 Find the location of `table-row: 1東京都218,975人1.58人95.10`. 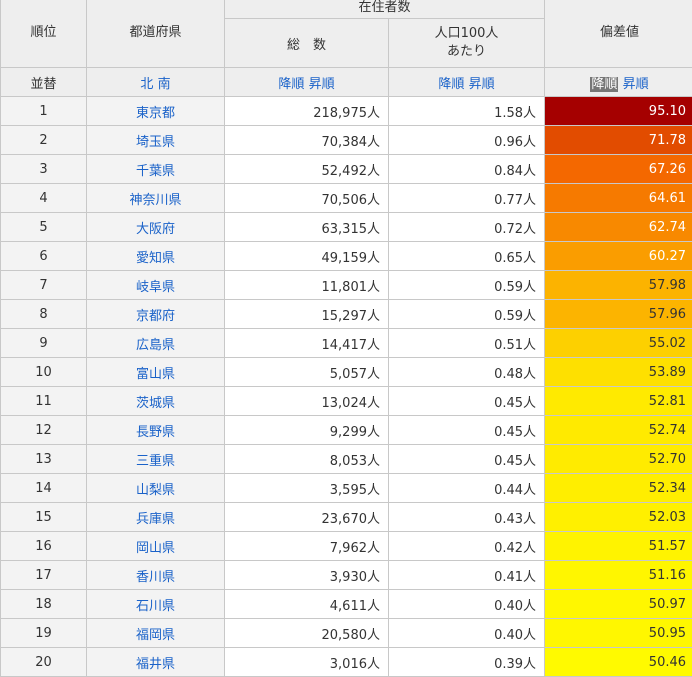

table-row: 1東京都218,975人1.58人95.10 is located at coordinates (346, 111).